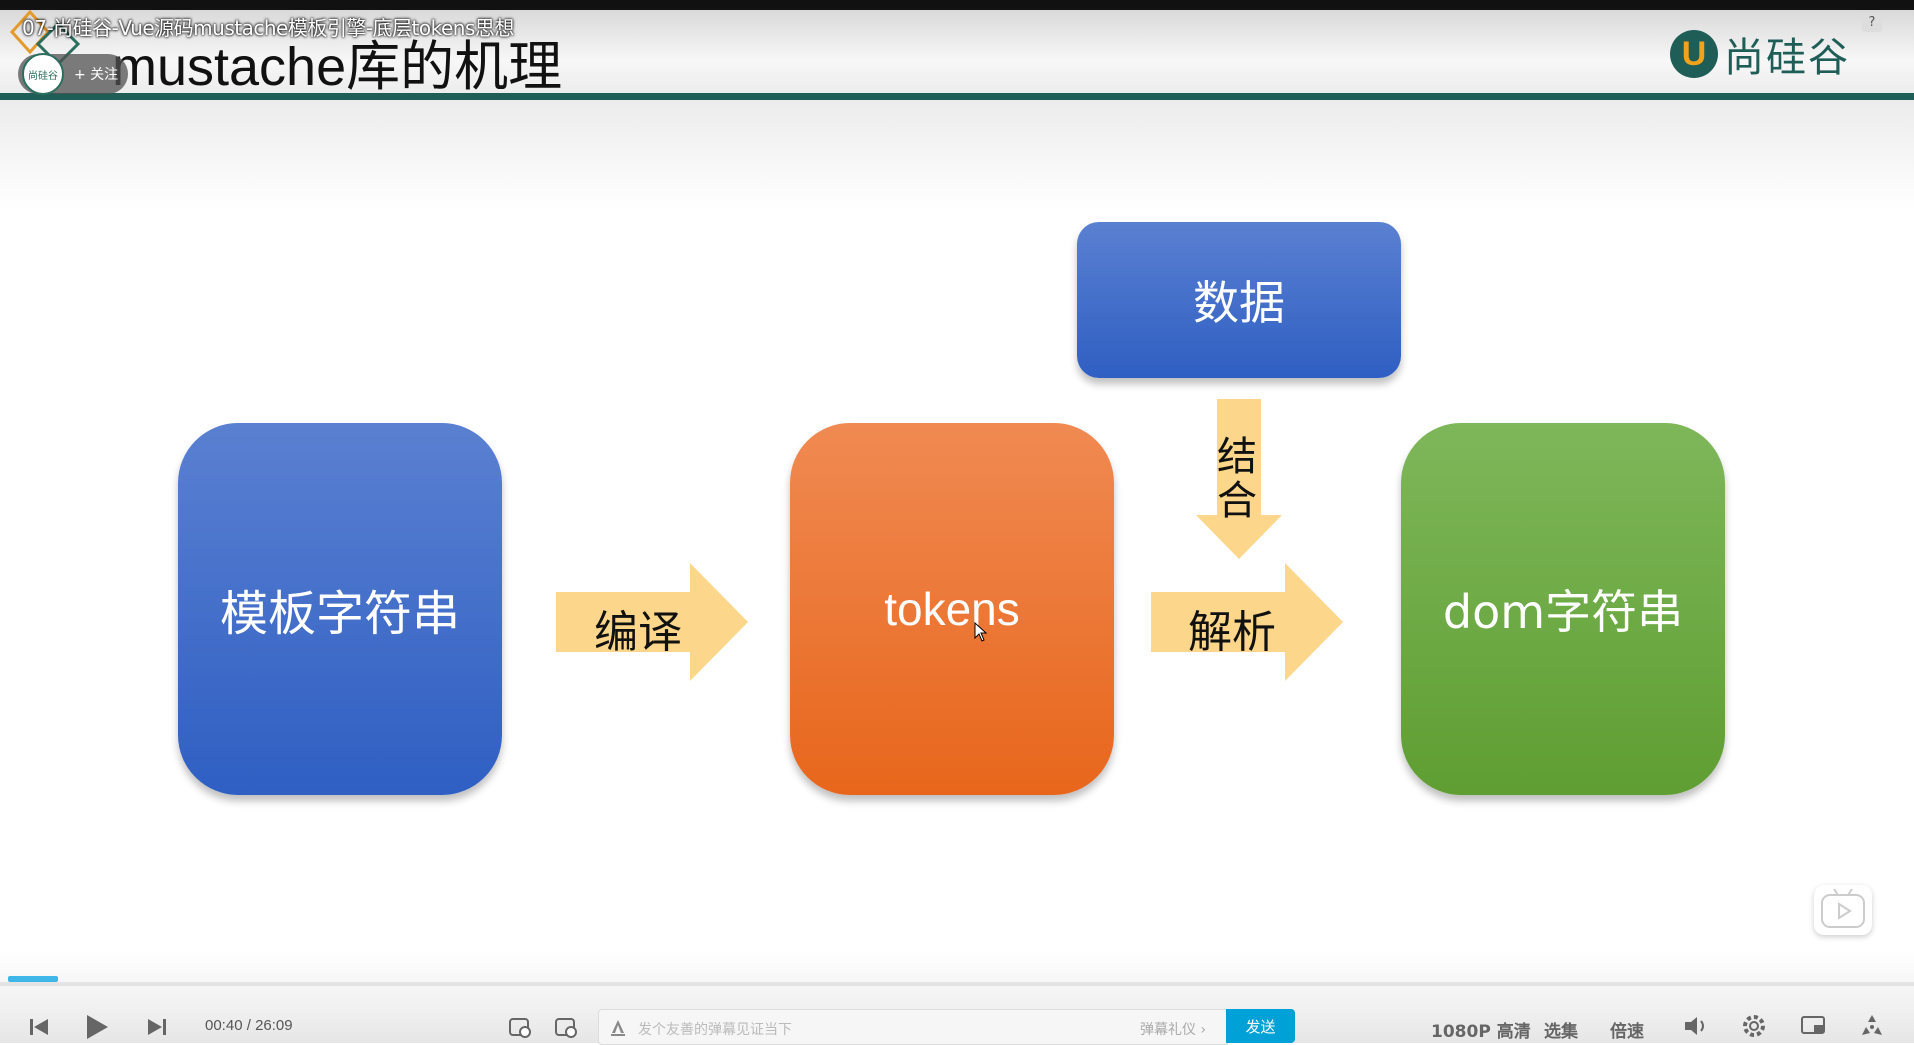 Image resolution: width=1914 pixels, height=1045 pixels. What do you see at coordinates (339, 614) in the screenshot?
I see `template-string-label: 模板字符串` at bounding box center [339, 614].